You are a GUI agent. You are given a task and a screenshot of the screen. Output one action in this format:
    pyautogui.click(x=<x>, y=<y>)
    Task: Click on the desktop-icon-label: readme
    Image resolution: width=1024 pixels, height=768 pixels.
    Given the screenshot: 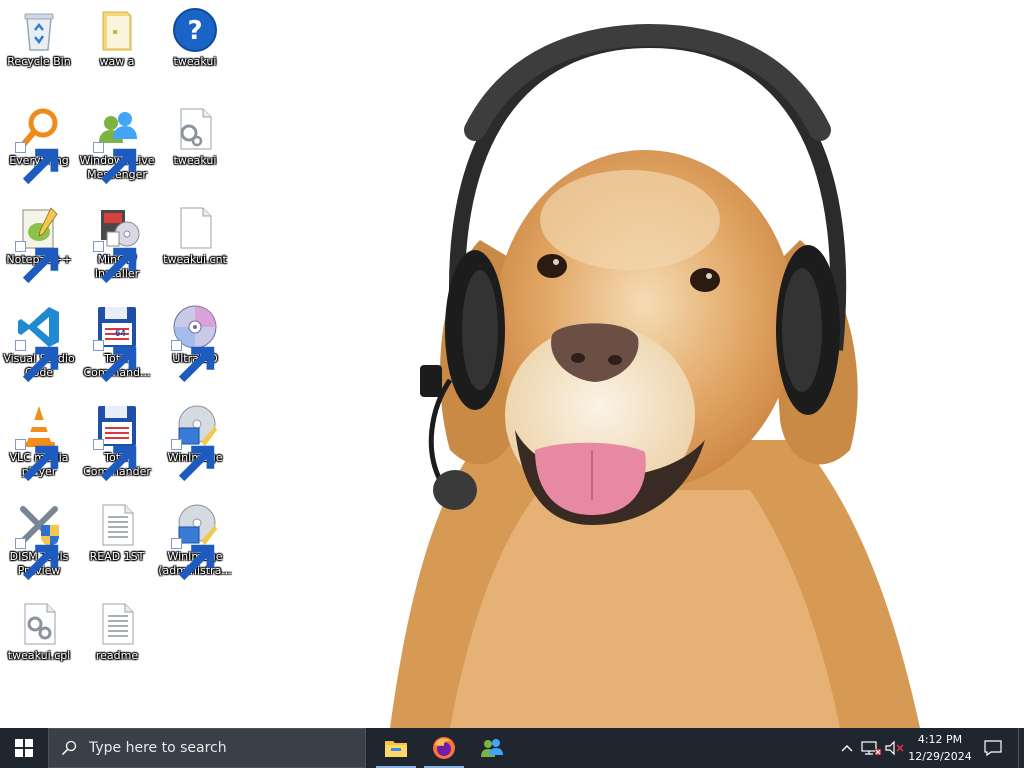 What is the action you would take?
    pyautogui.click(x=117, y=655)
    